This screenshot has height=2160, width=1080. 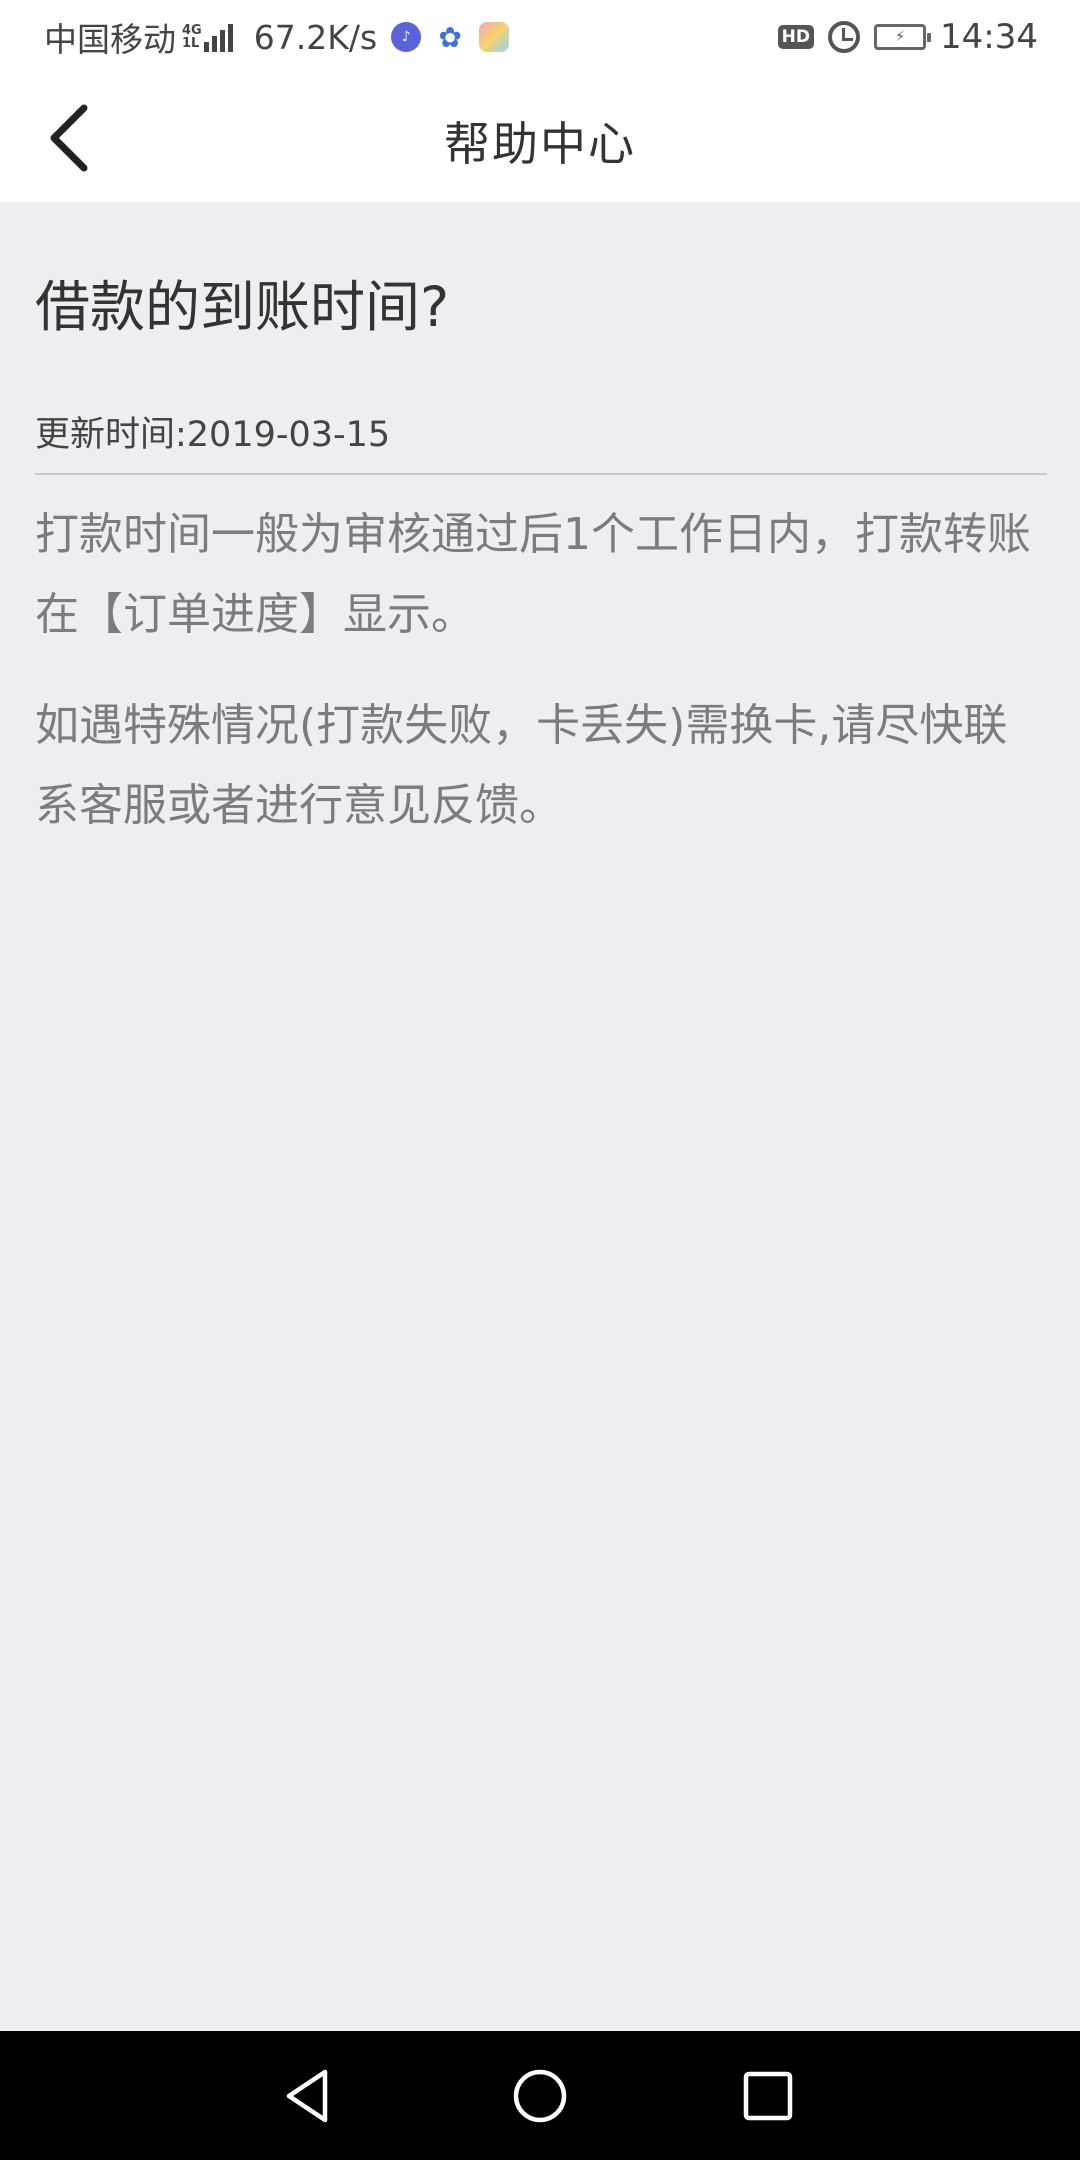 I want to click on answer-paragraph: 打款时间一般为审核通过后1个工作日内，打款转账在【订单进度】显示。, so click(x=533, y=574).